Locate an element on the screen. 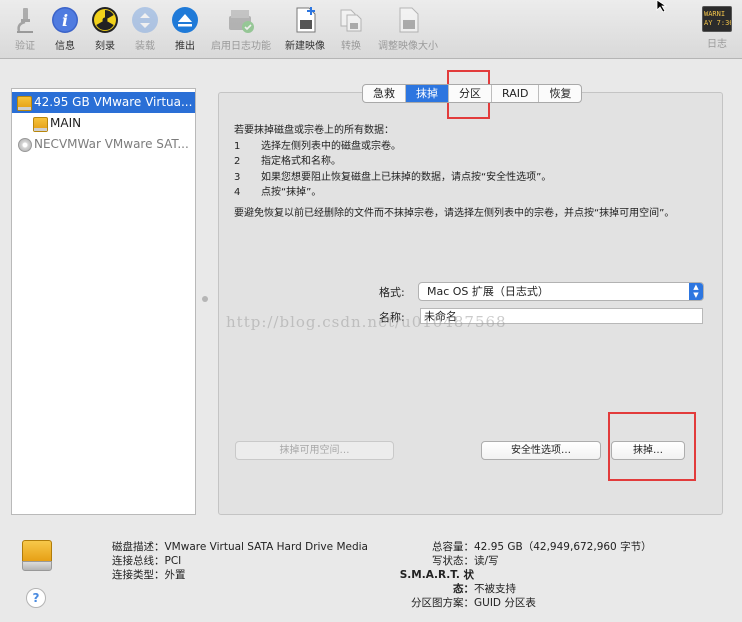  convert-button: 转换 is located at coordinates (351, 28).